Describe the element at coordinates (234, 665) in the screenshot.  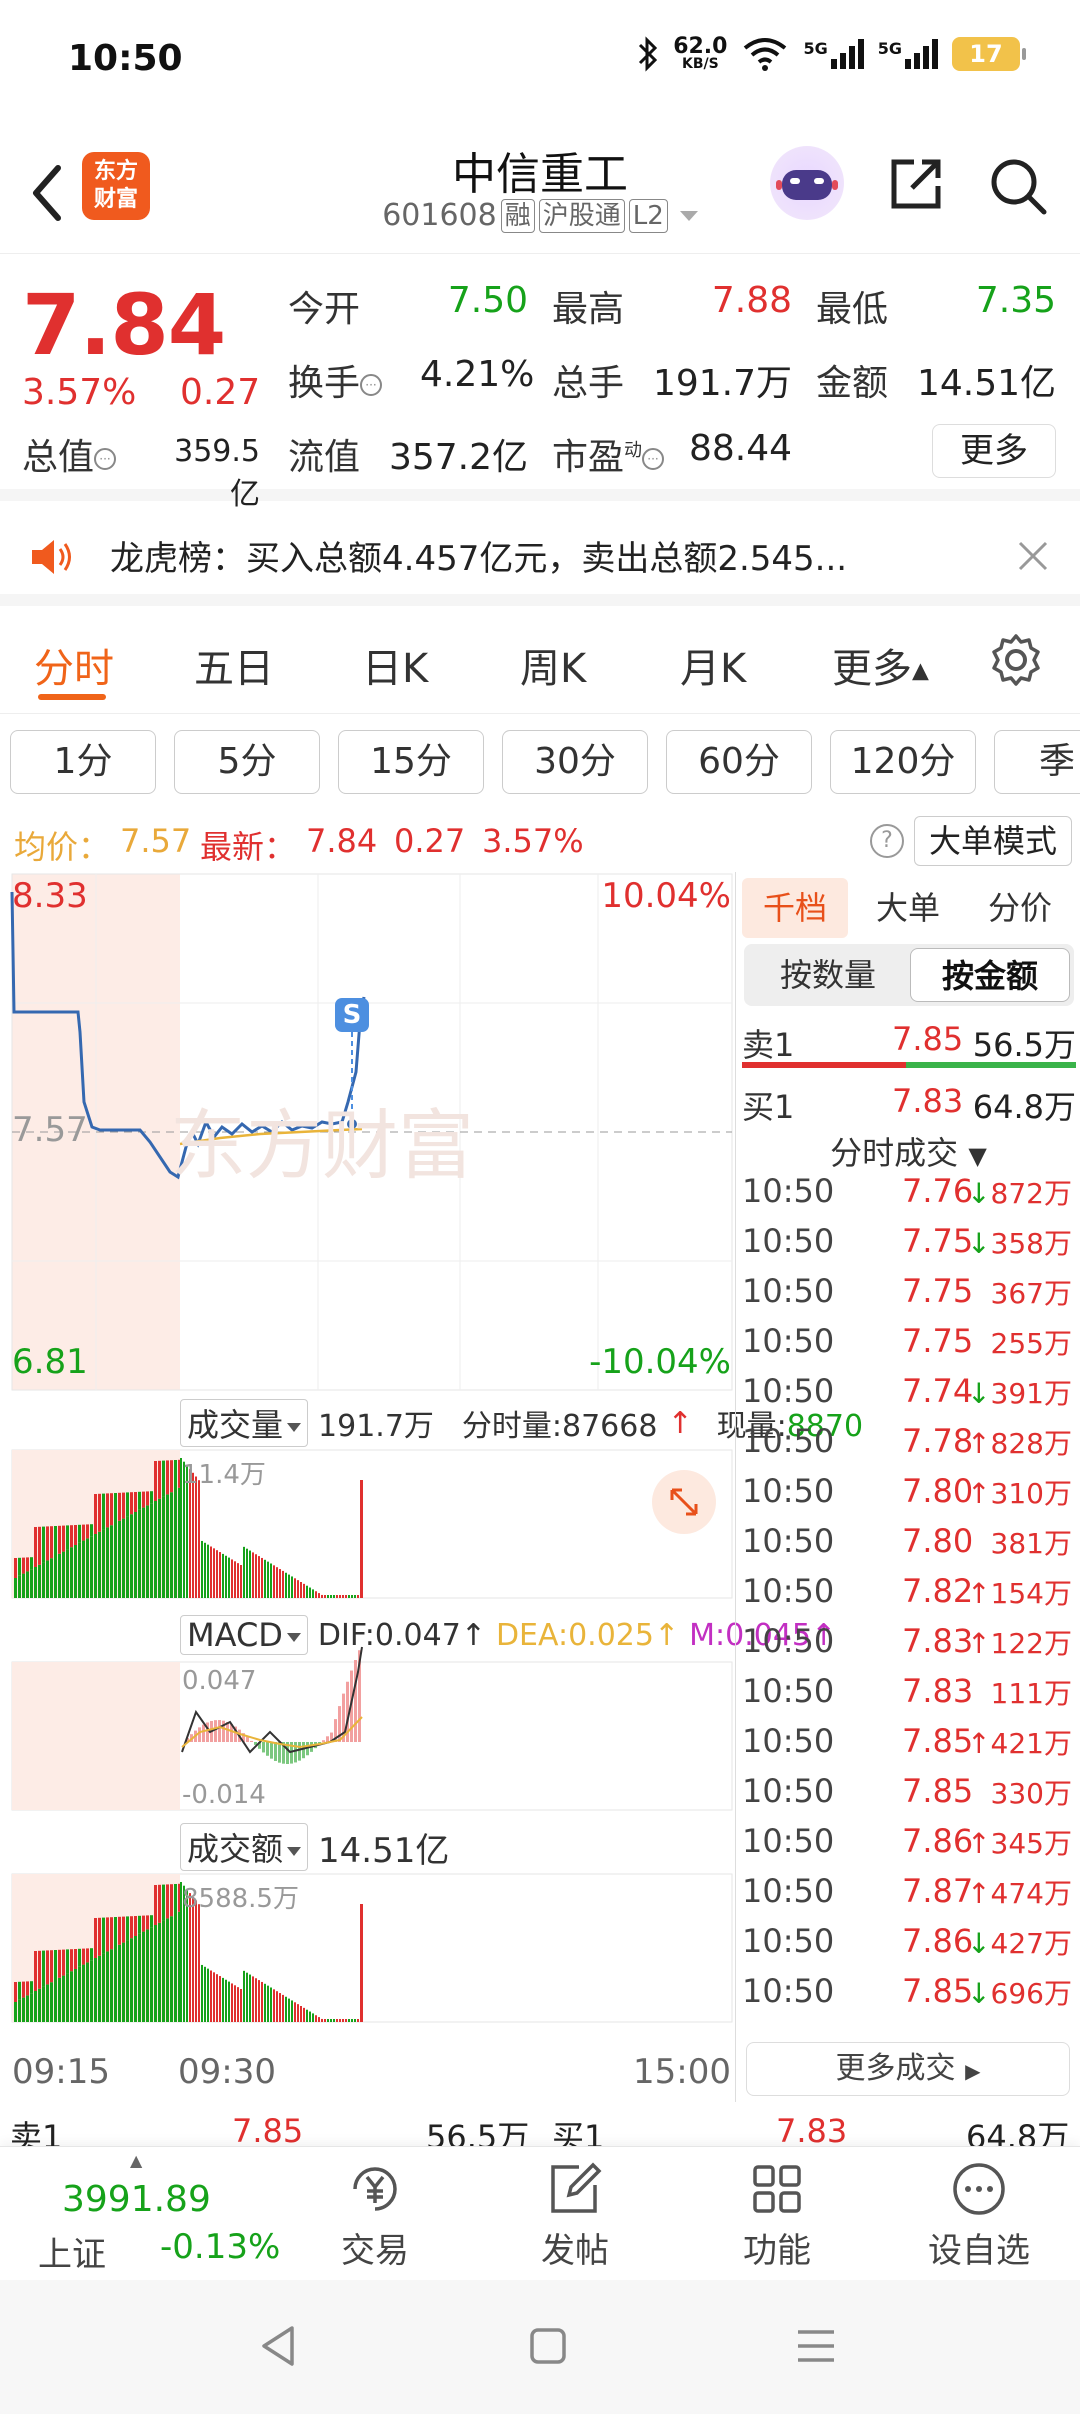
I see `tab-five-day: 五日` at that location.